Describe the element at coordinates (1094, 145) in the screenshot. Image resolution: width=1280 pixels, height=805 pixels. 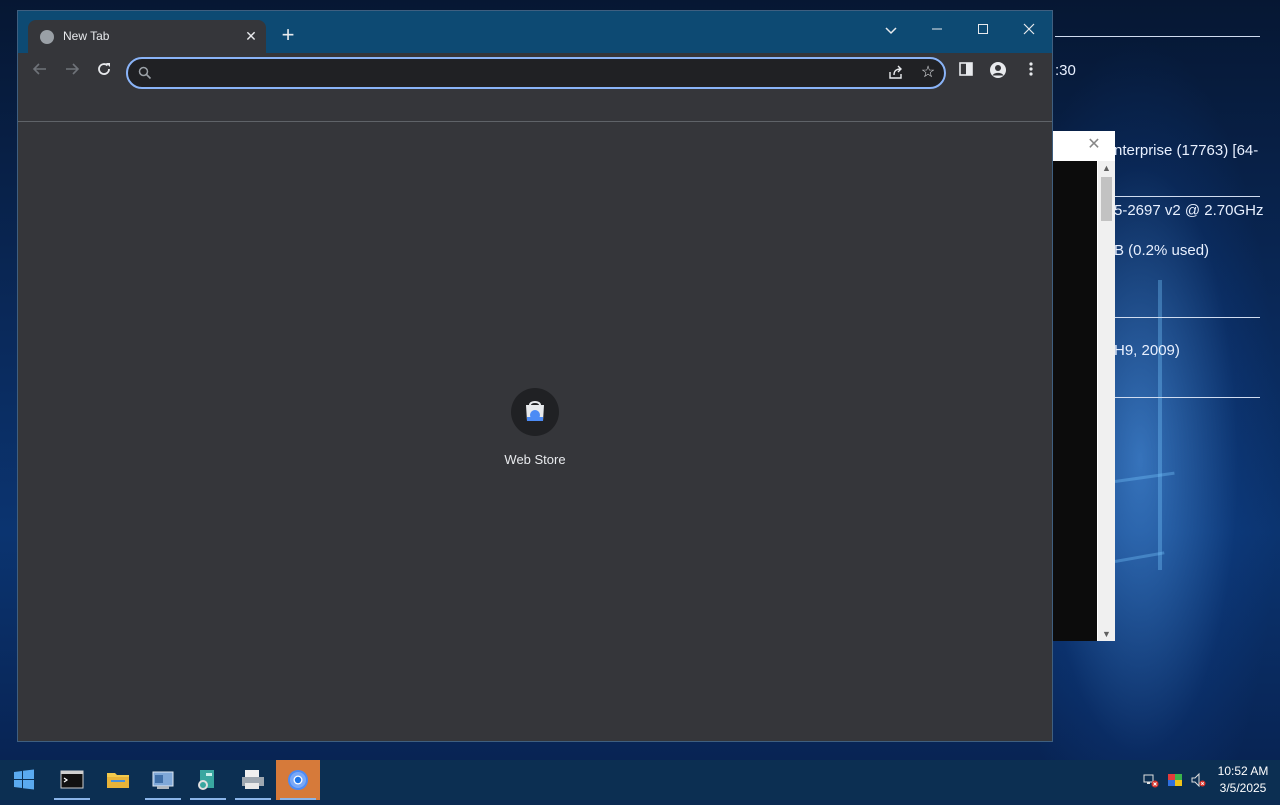
I see `console-close-icon: ✕` at that location.